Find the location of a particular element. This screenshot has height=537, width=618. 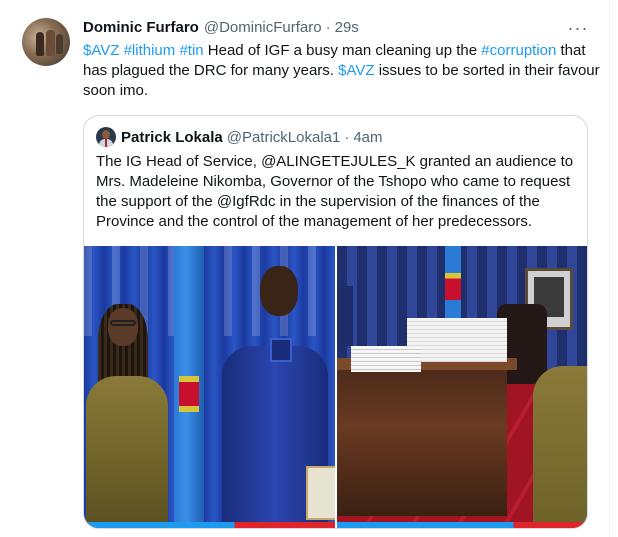

quoted-tweet-header: Patrick Lokala @PatrickLokala1 · 4am is located at coordinates (239, 137).